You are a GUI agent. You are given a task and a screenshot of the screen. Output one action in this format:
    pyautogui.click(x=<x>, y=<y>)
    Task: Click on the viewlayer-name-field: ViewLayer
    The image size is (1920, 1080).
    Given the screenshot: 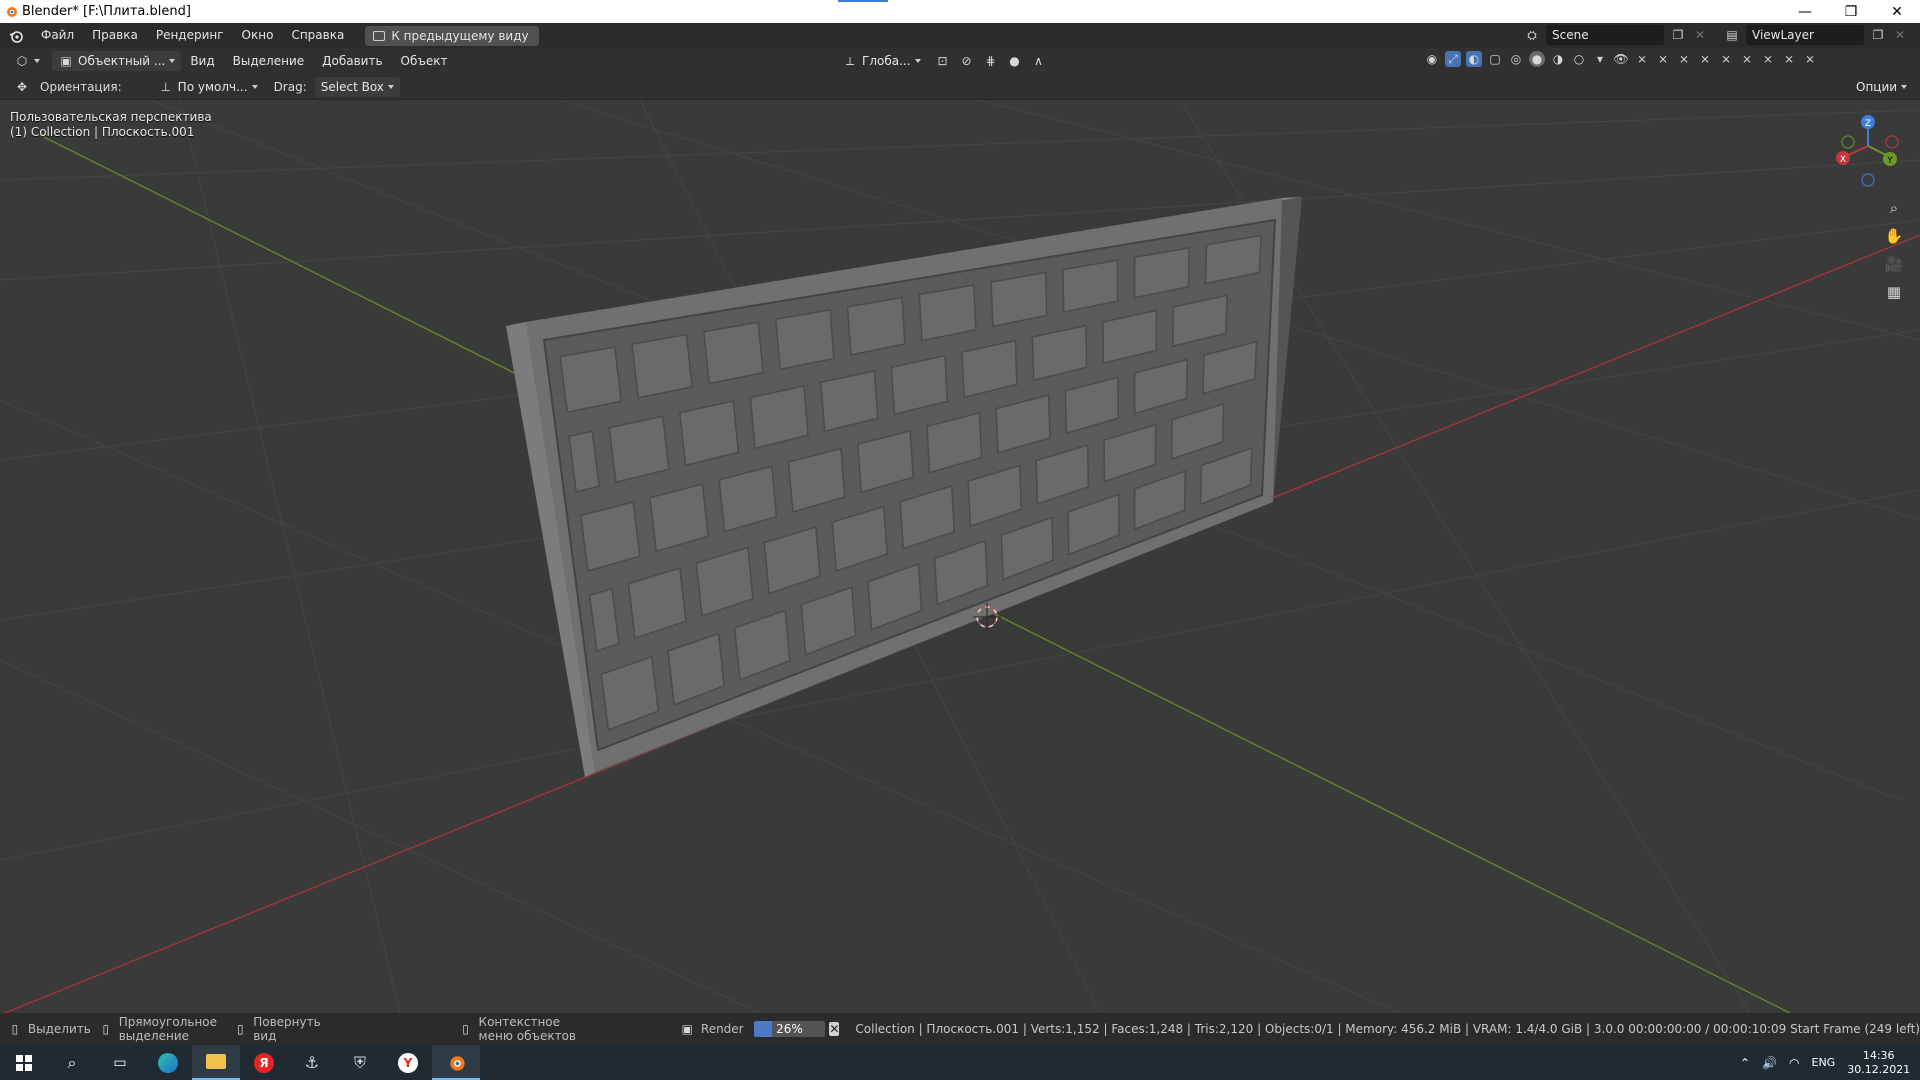 What is the action you would take?
    pyautogui.click(x=1805, y=35)
    